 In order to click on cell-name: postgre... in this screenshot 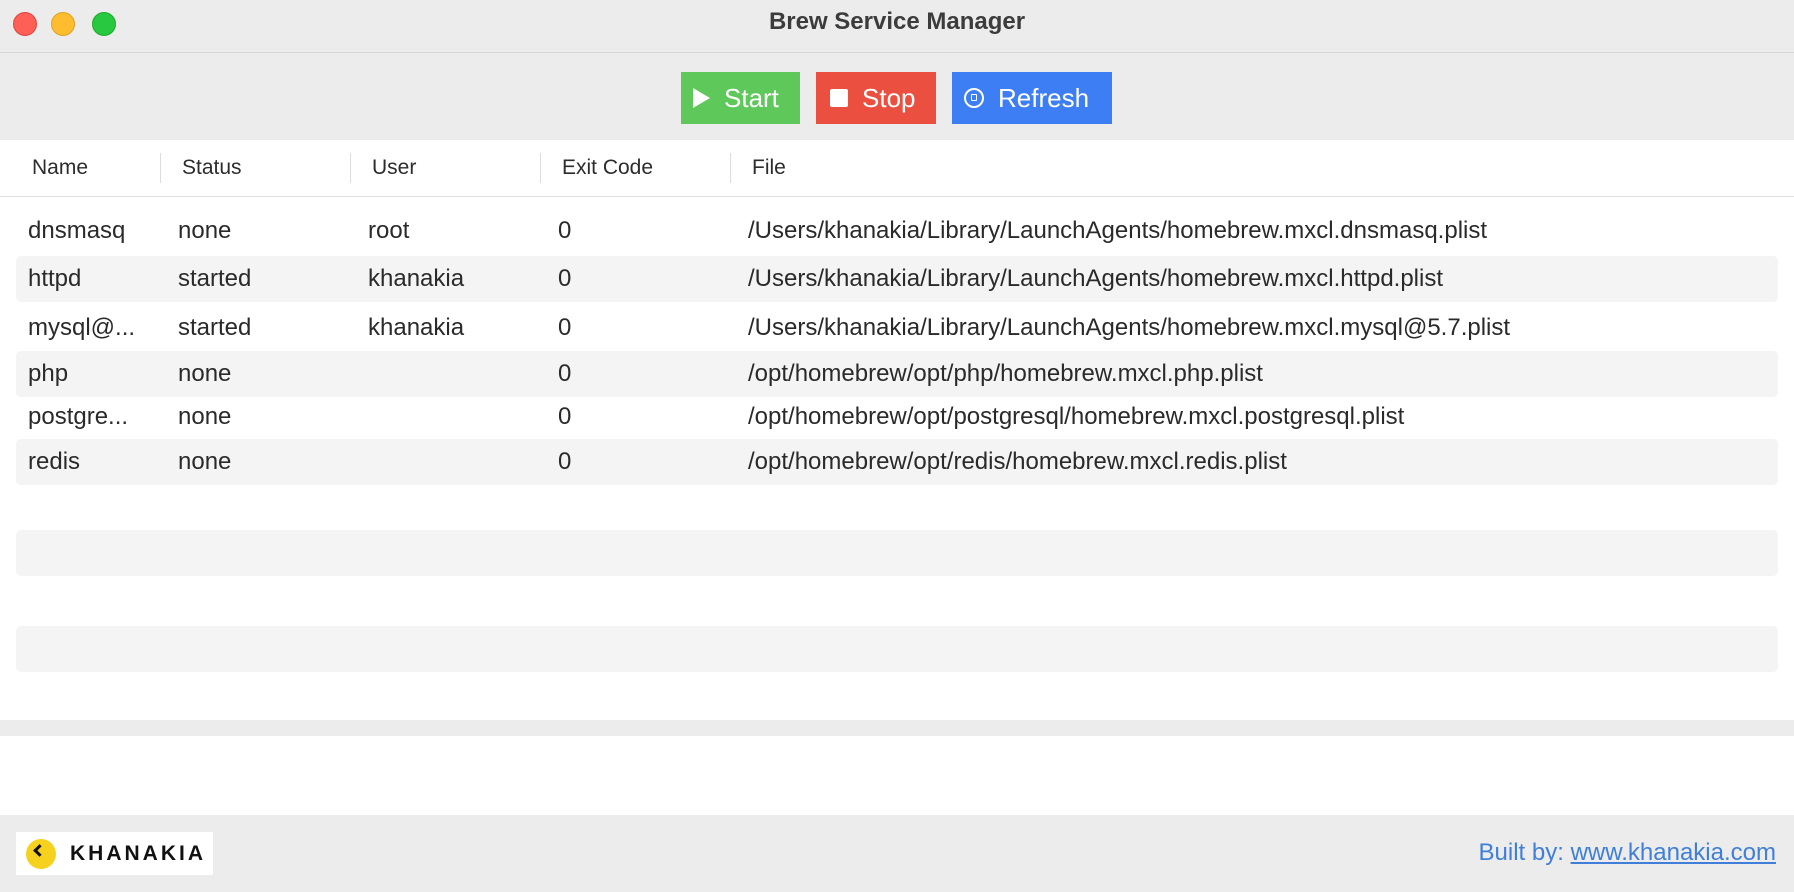, I will do `click(78, 416)`.